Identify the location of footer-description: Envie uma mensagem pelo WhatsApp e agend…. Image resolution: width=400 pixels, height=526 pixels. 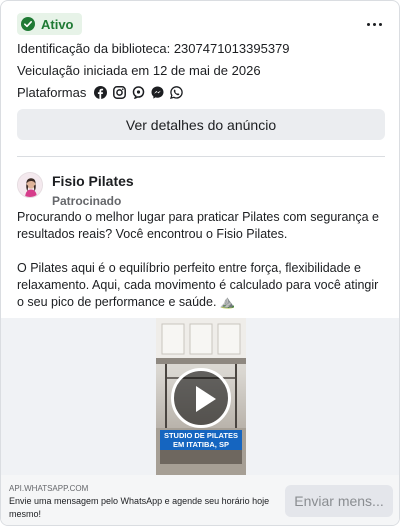
(139, 507).